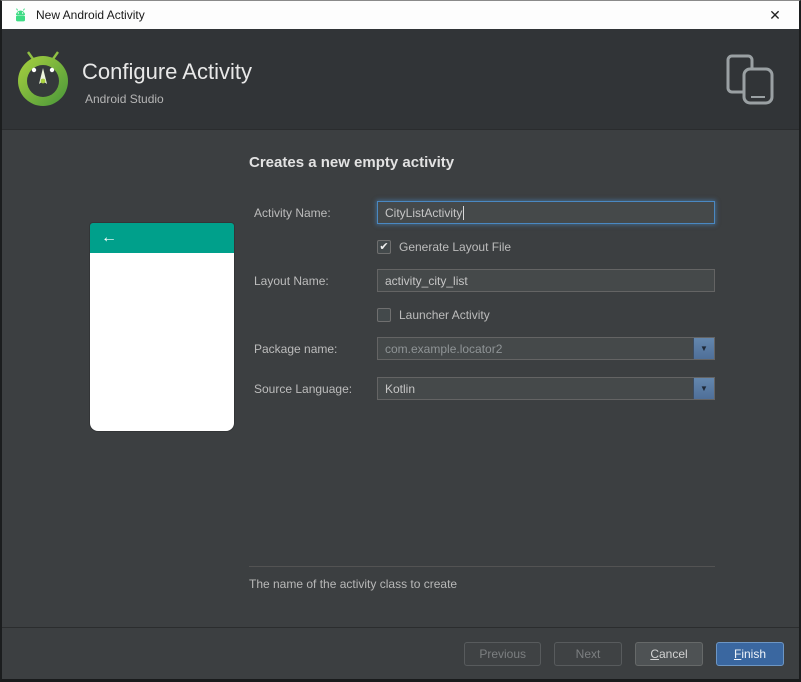  What do you see at coordinates (296, 349) in the screenshot?
I see `package-name-label: Package name:` at bounding box center [296, 349].